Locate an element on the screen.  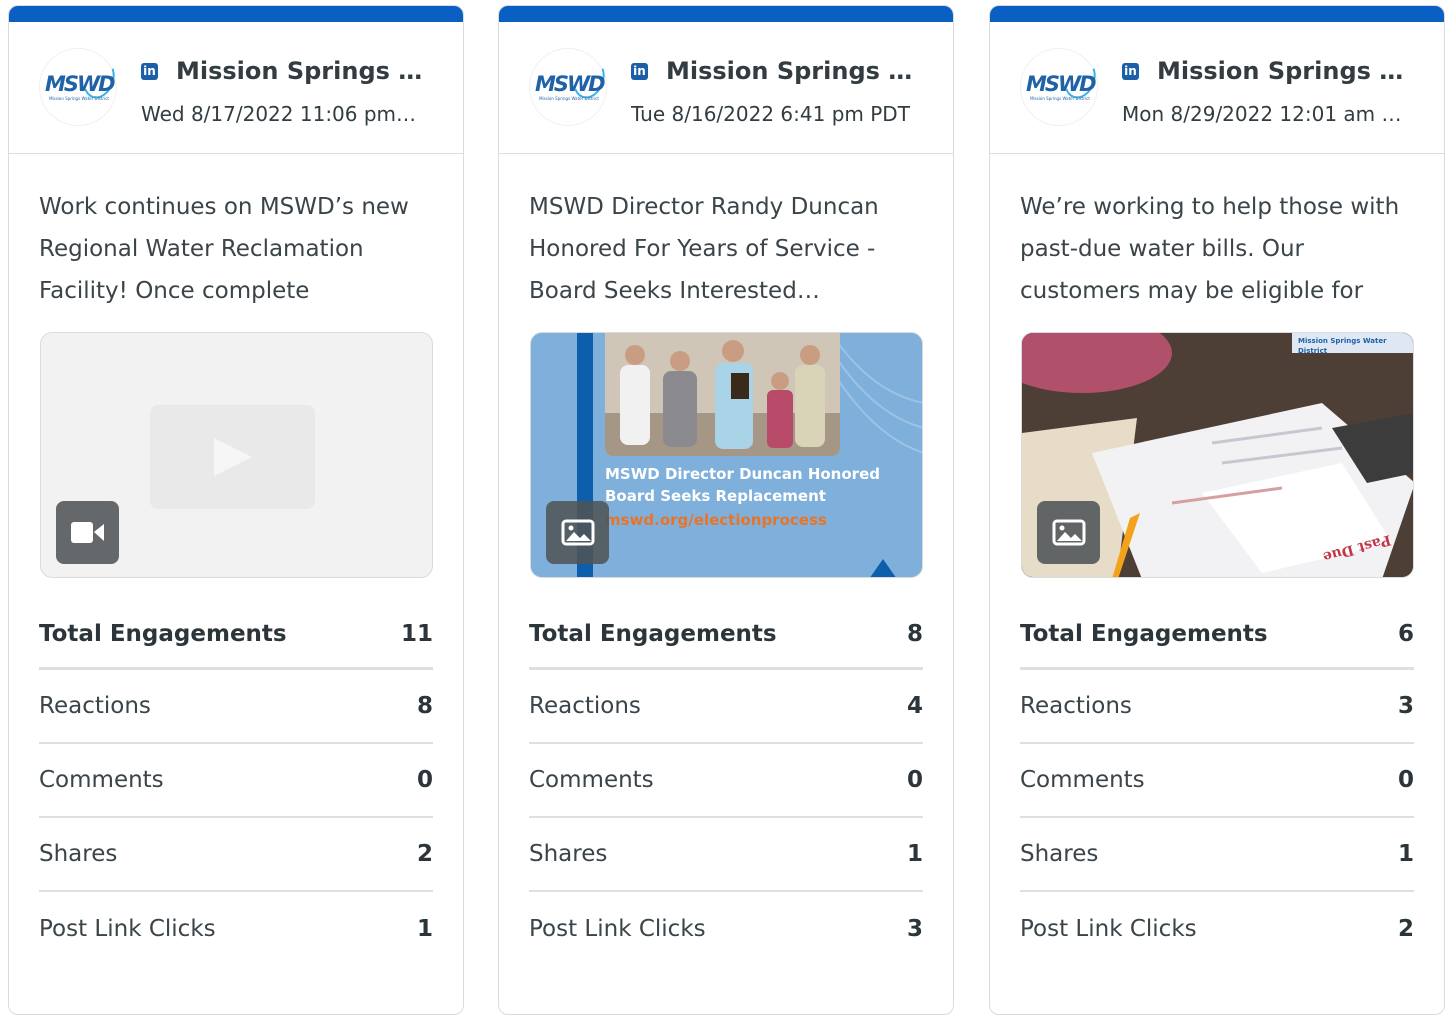
post-date: Tue 8/16/2022 6:41 pm PDT is located at coordinates (770, 114).